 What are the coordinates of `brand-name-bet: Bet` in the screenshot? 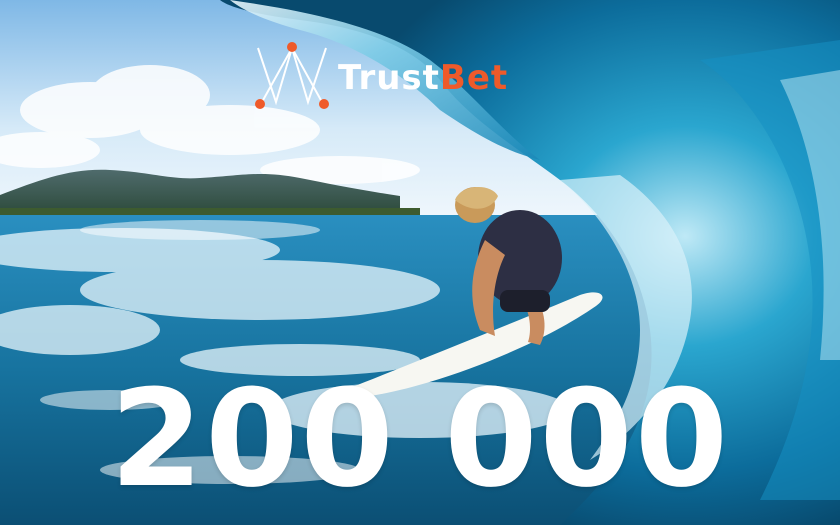 It's located at (474, 78).